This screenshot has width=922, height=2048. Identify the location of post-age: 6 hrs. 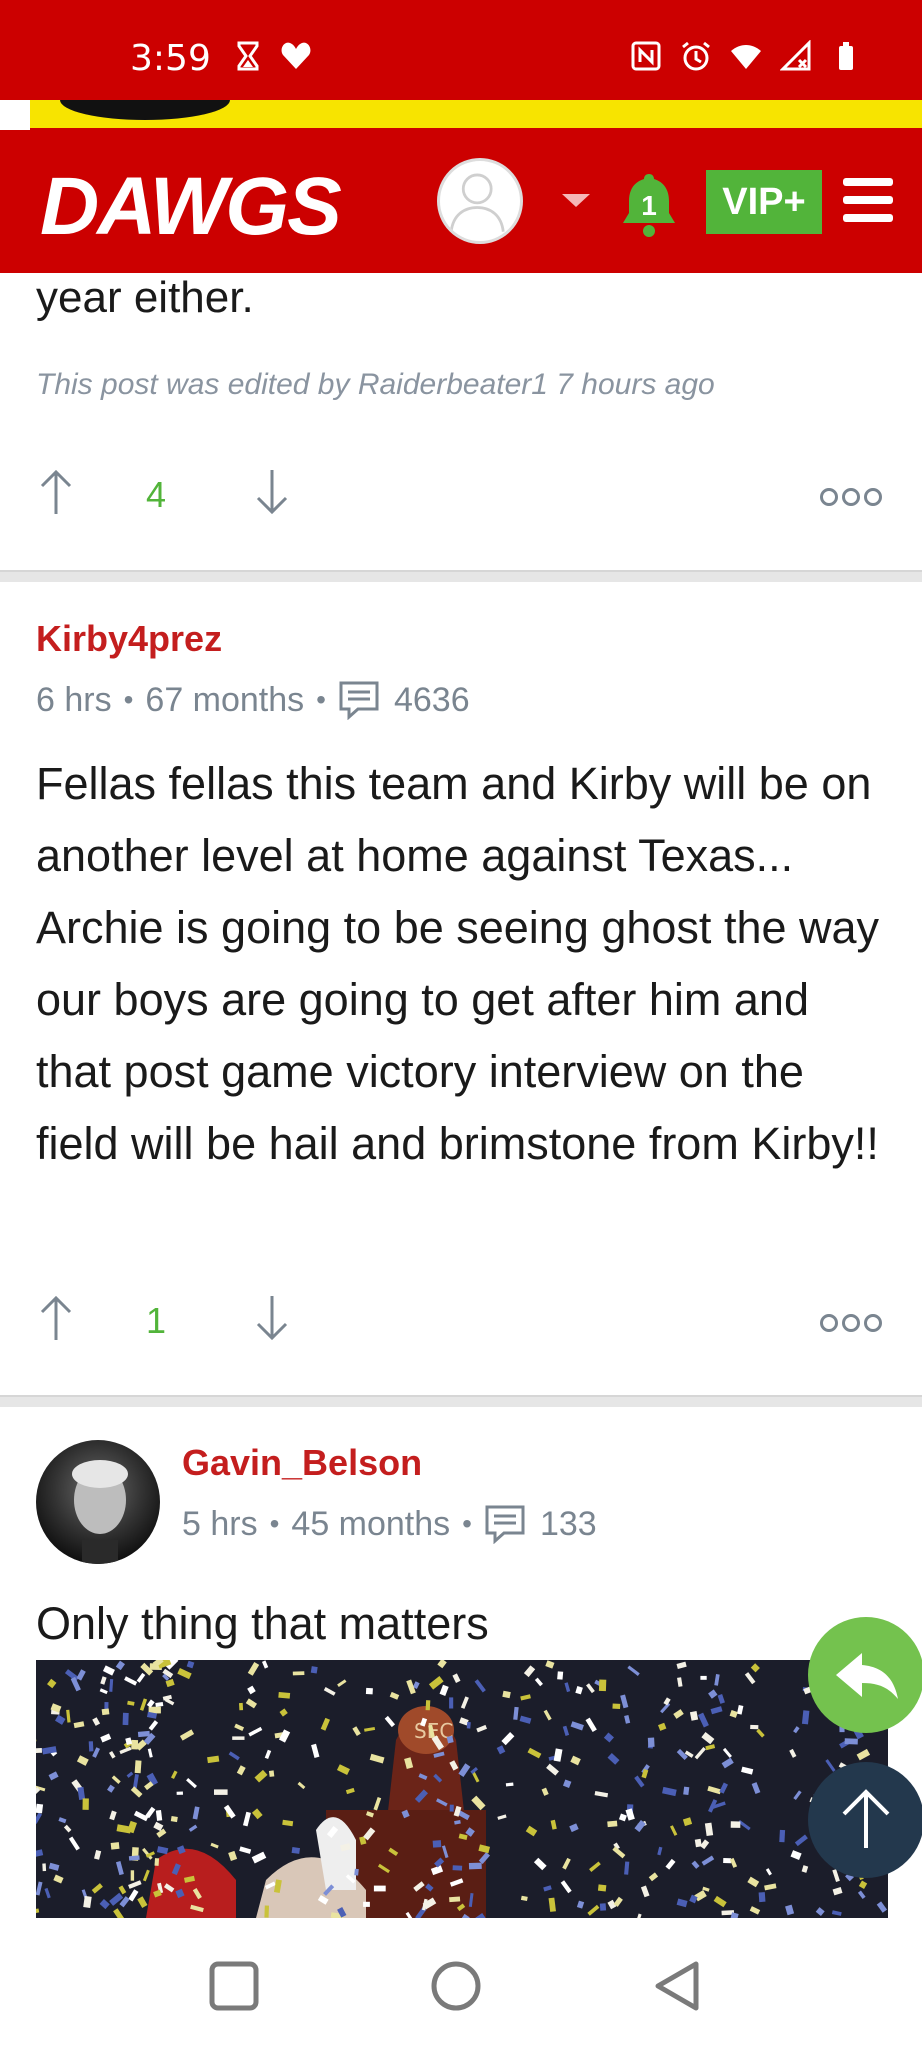
(74, 699).